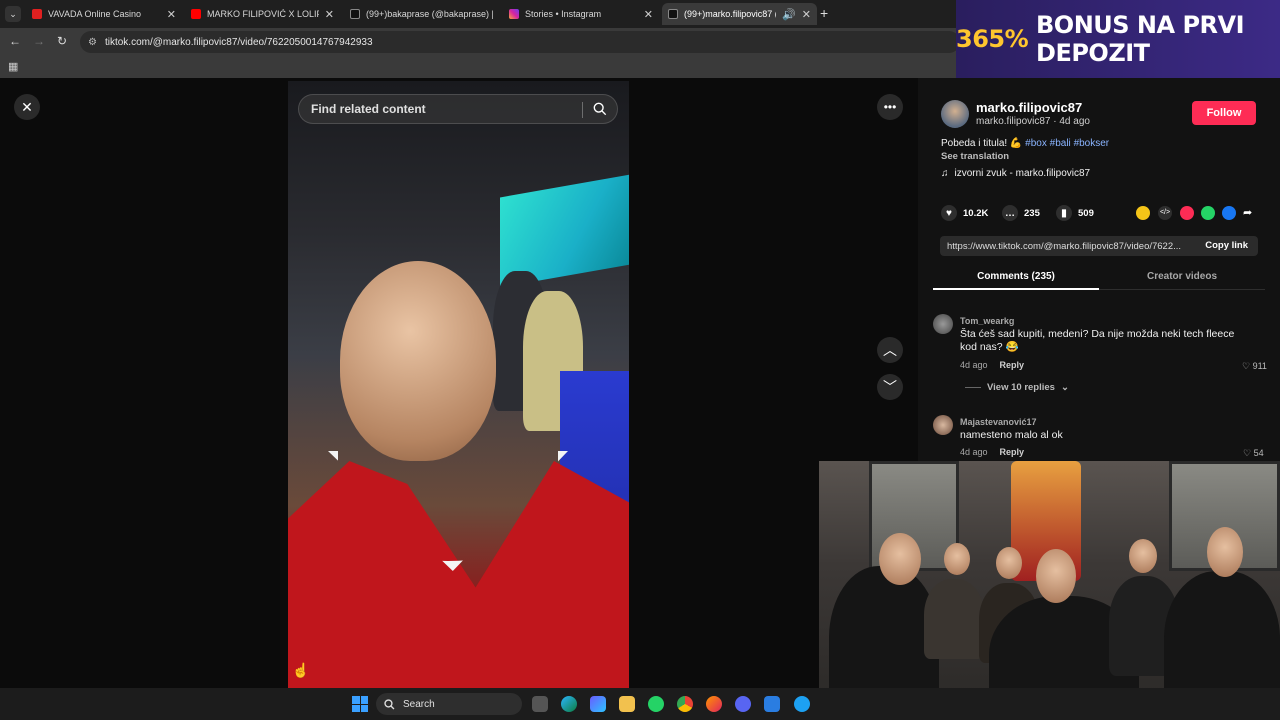 This screenshot has width=1280, height=720. What do you see at coordinates (1187, 213) in the screenshot?
I see `send-to-friends-icon` at bounding box center [1187, 213].